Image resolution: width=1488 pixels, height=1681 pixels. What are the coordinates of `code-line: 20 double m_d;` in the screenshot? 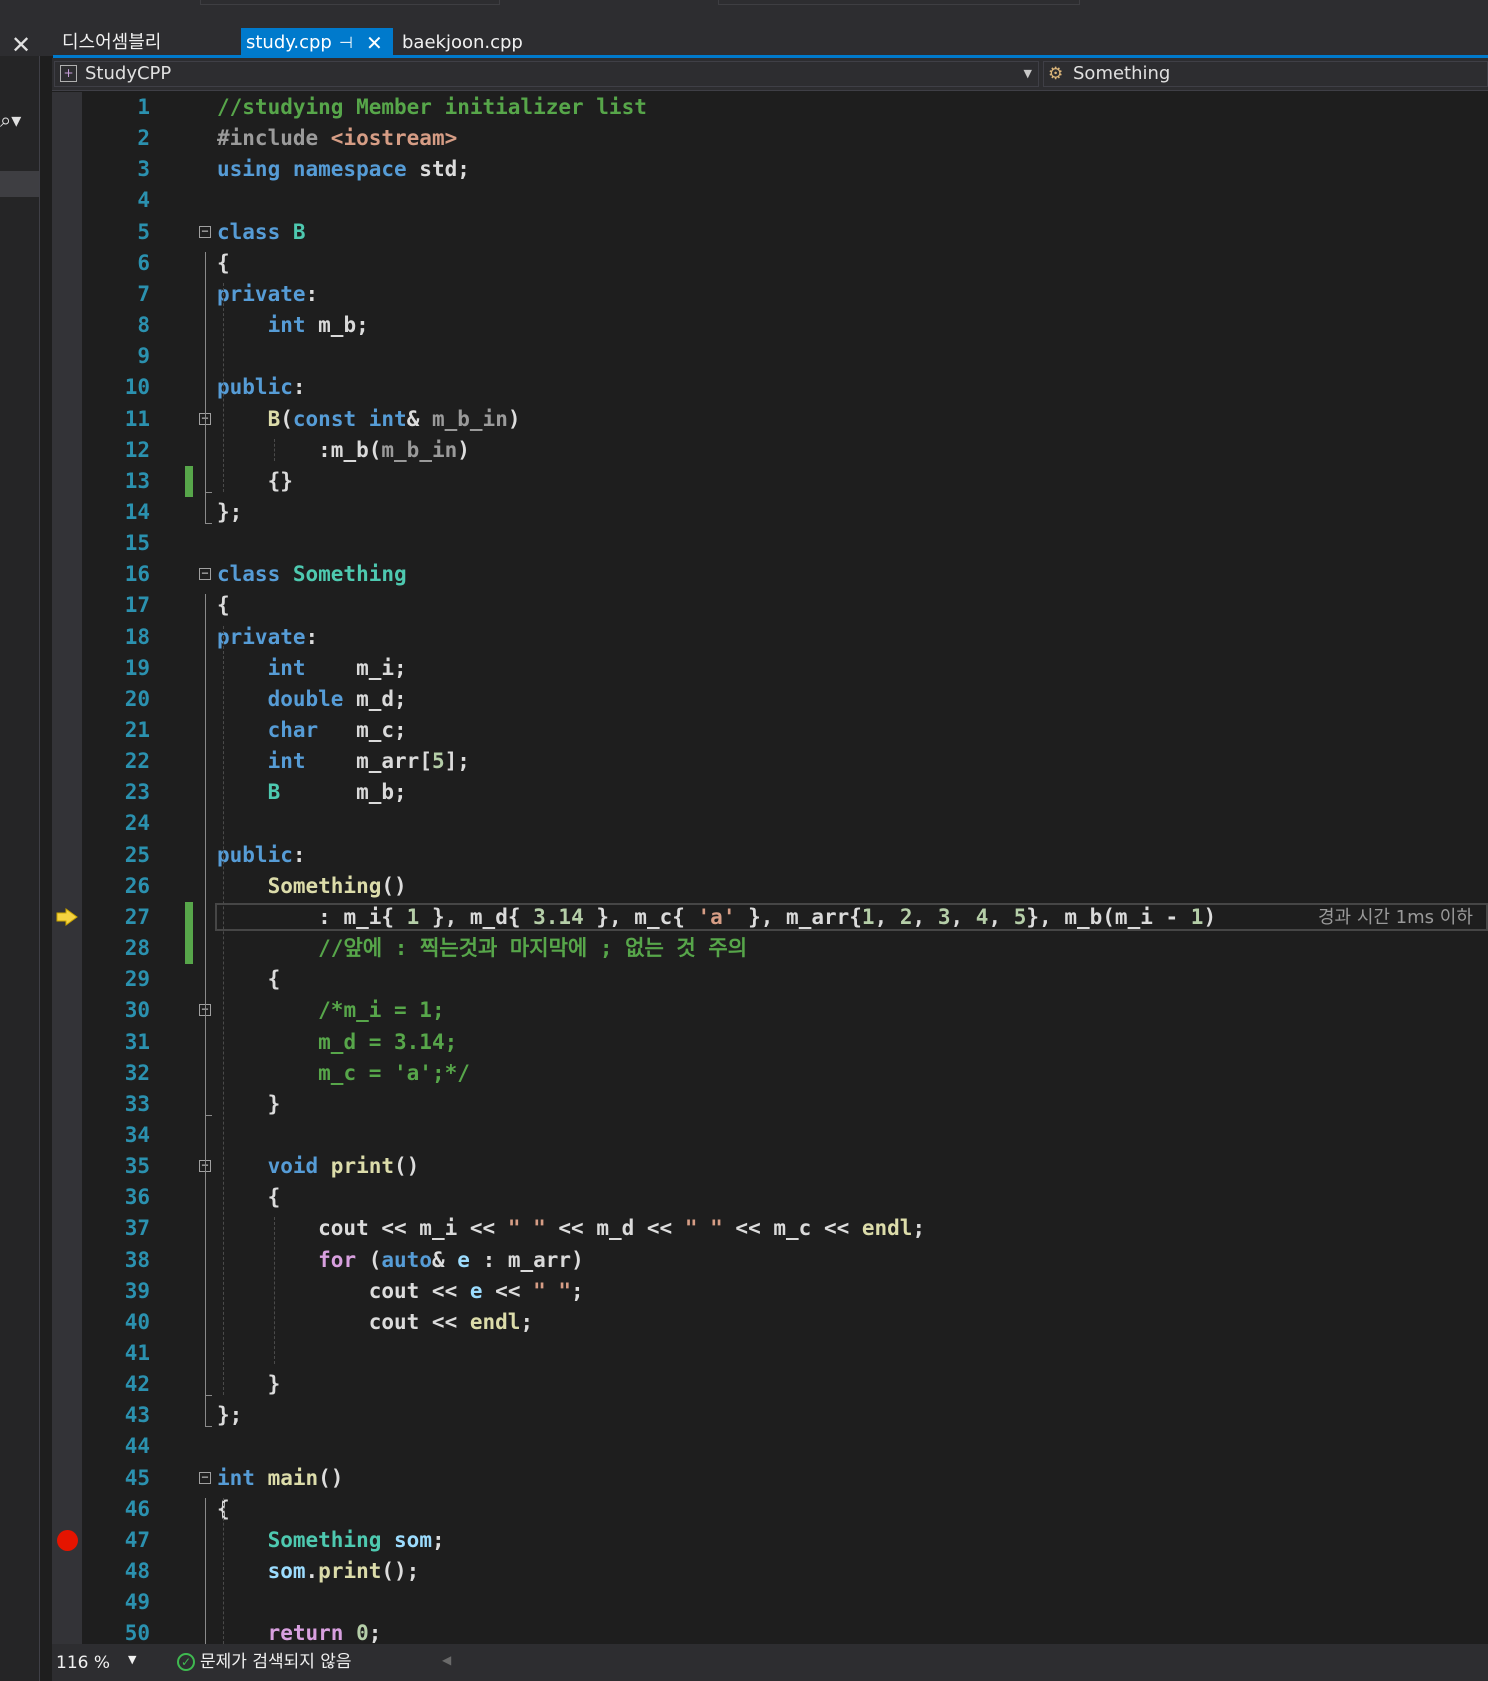 It's located at (770, 699).